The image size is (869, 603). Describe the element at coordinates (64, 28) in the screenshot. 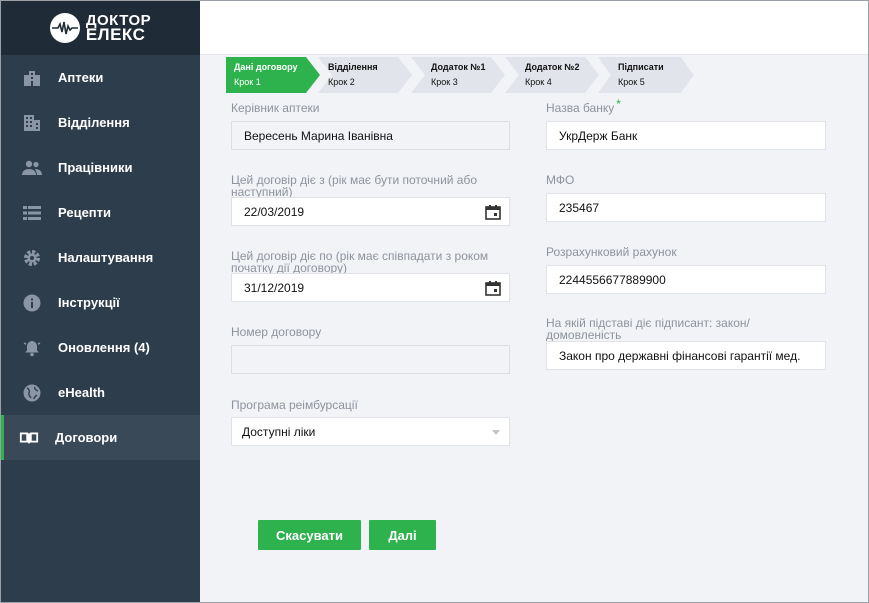

I see `logo-heartbeat-icon` at that location.